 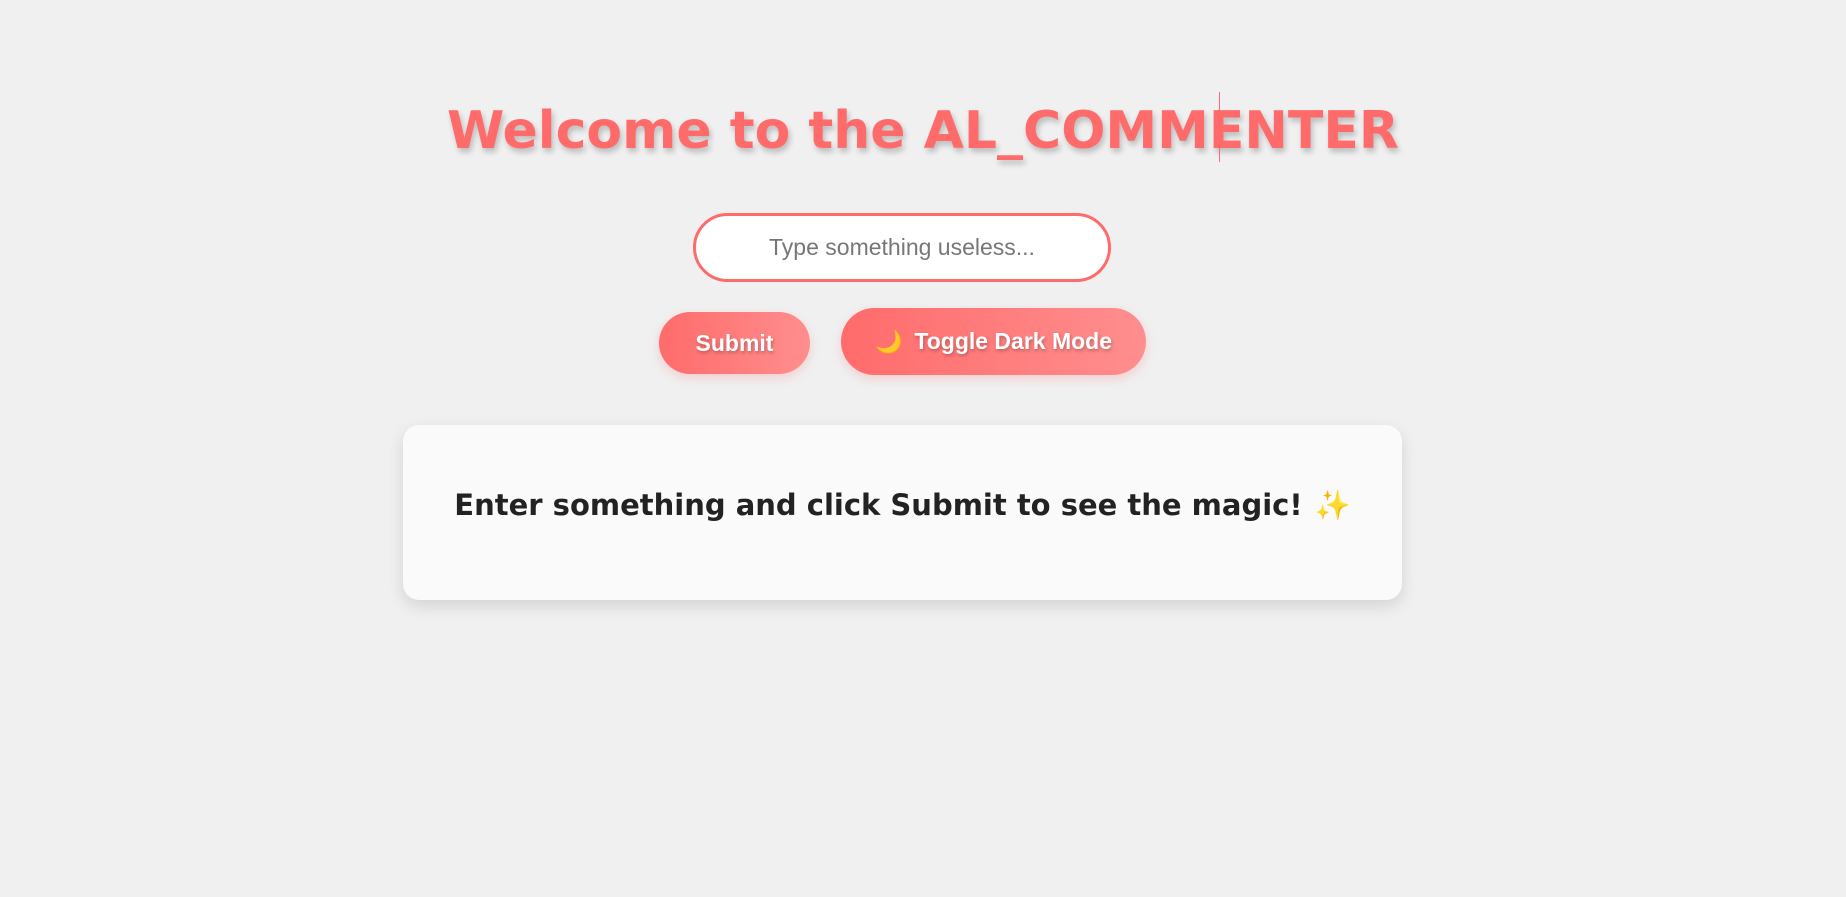 I want to click on page-title: Welcome to the AL_COMMENTER, so click(x=923, y=131).